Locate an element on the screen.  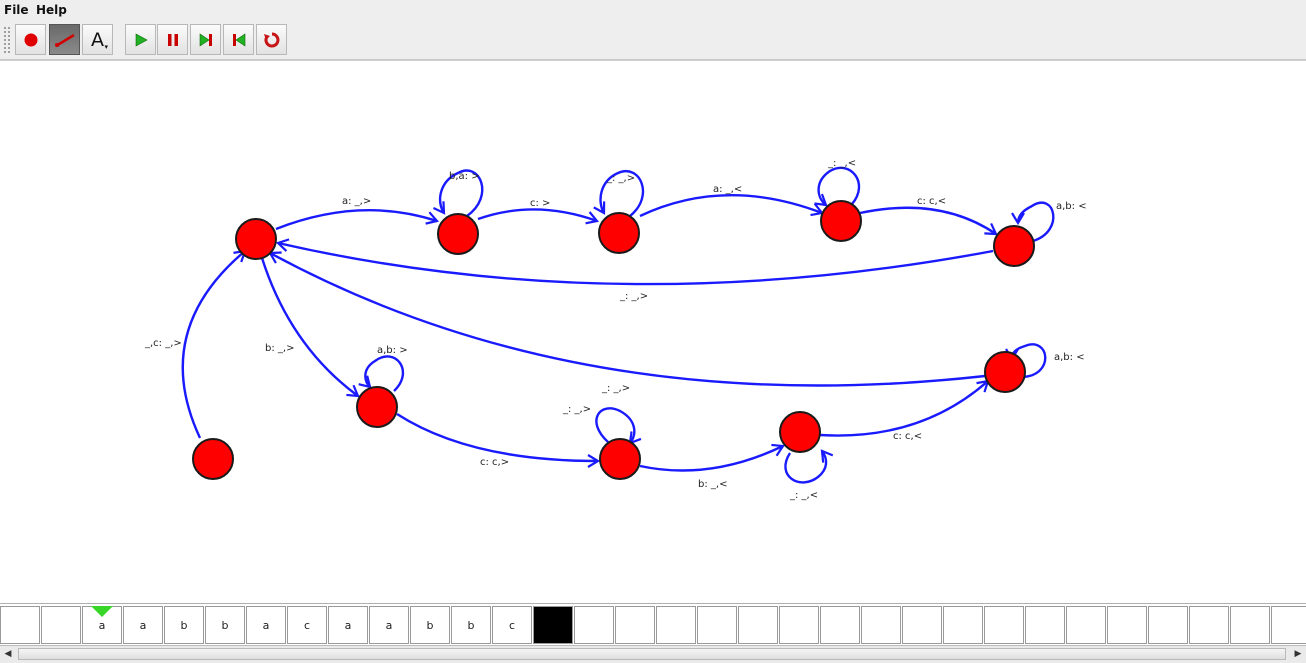
toolbar-grip is located at coordinates (7, 40).